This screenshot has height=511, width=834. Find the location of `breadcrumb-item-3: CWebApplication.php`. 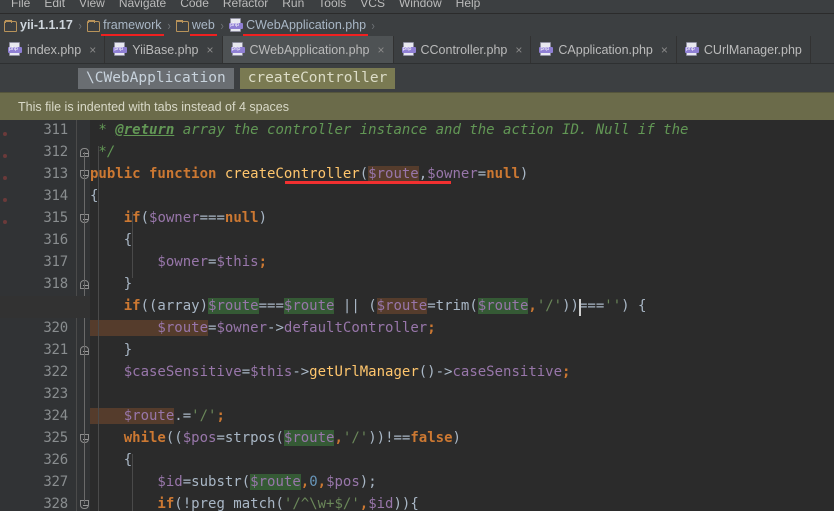

breadcrumb-item-3: CWebApplication.php is located at coordinates (298, 25).